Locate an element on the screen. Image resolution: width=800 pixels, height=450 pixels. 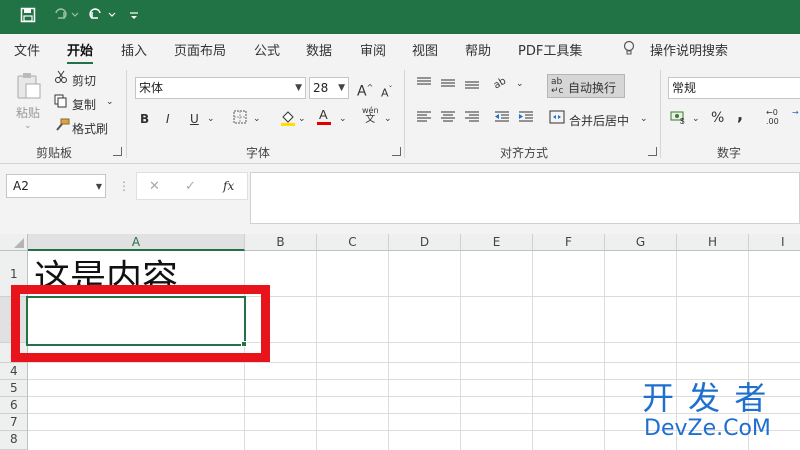
undo-icon is located at coordinates (103, 17).